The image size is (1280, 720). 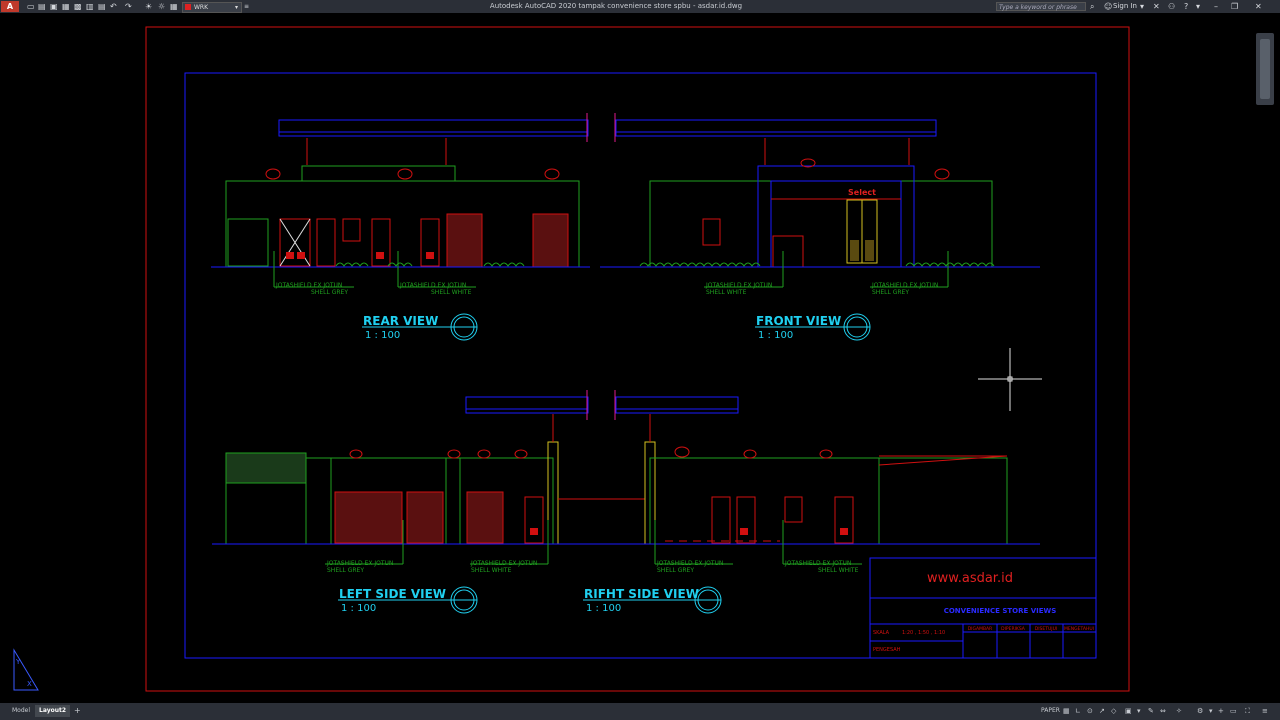 What do you see at coordinates (1265, 711) in the screenshot?
I see `customize-icon: ≡` at bounding box center [1265, 711].